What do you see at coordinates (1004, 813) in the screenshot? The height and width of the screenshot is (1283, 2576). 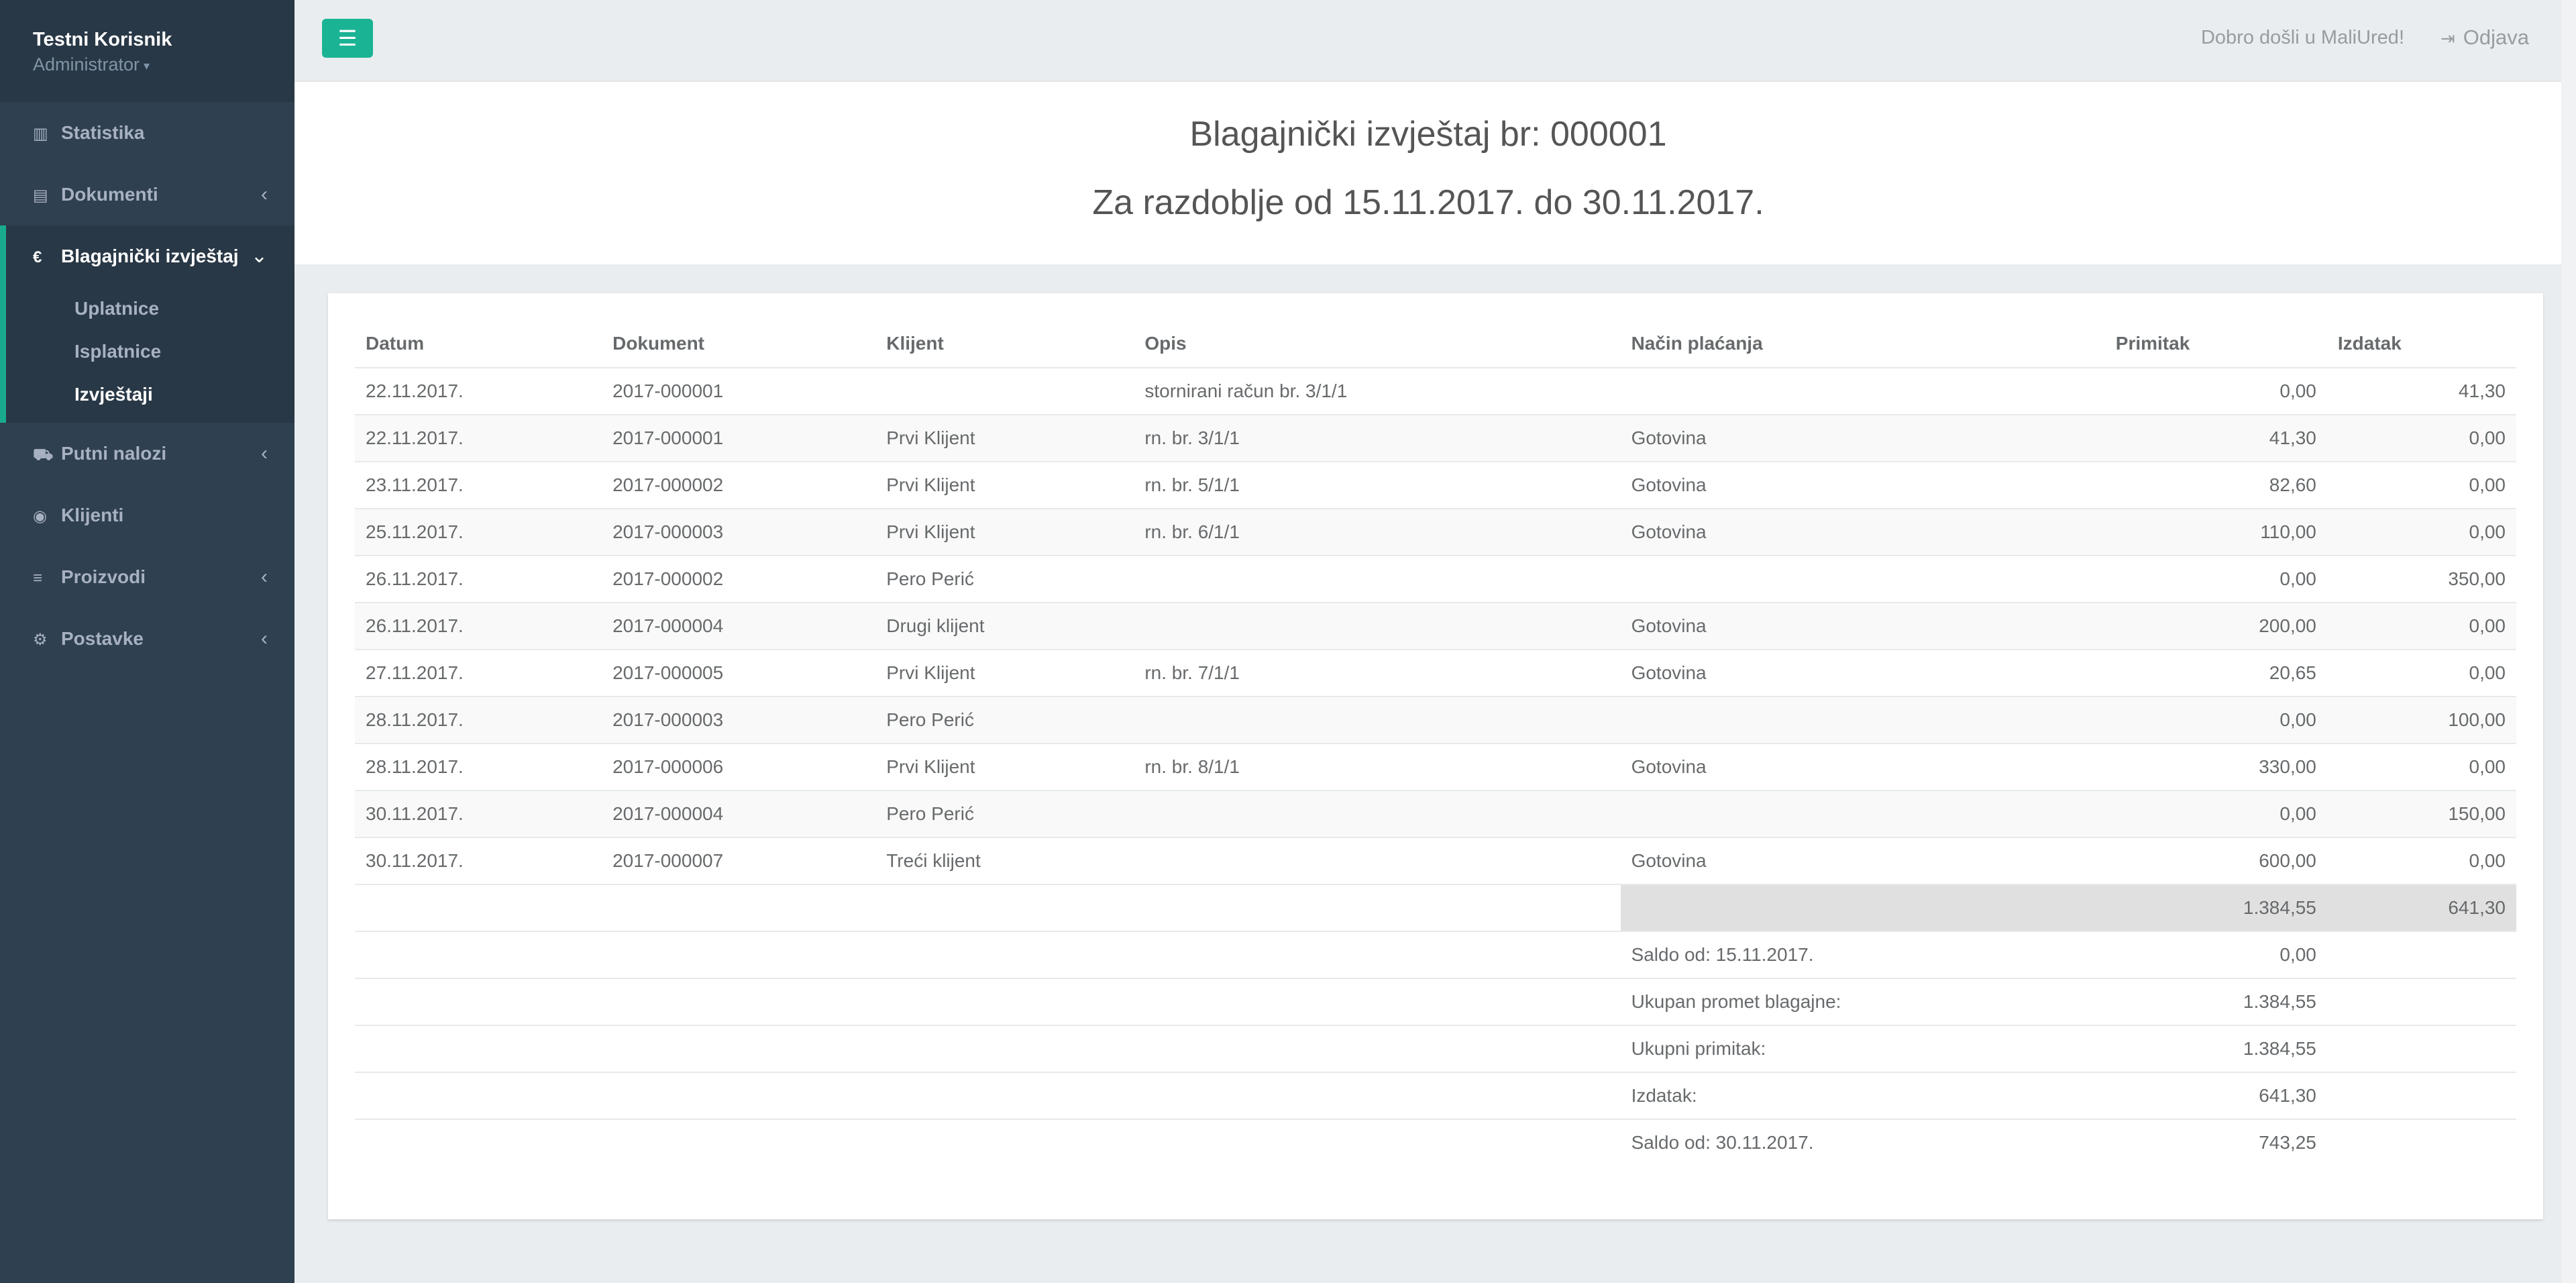 I see `table-cell: Pero Perić` at bounding box center [1004, 813].